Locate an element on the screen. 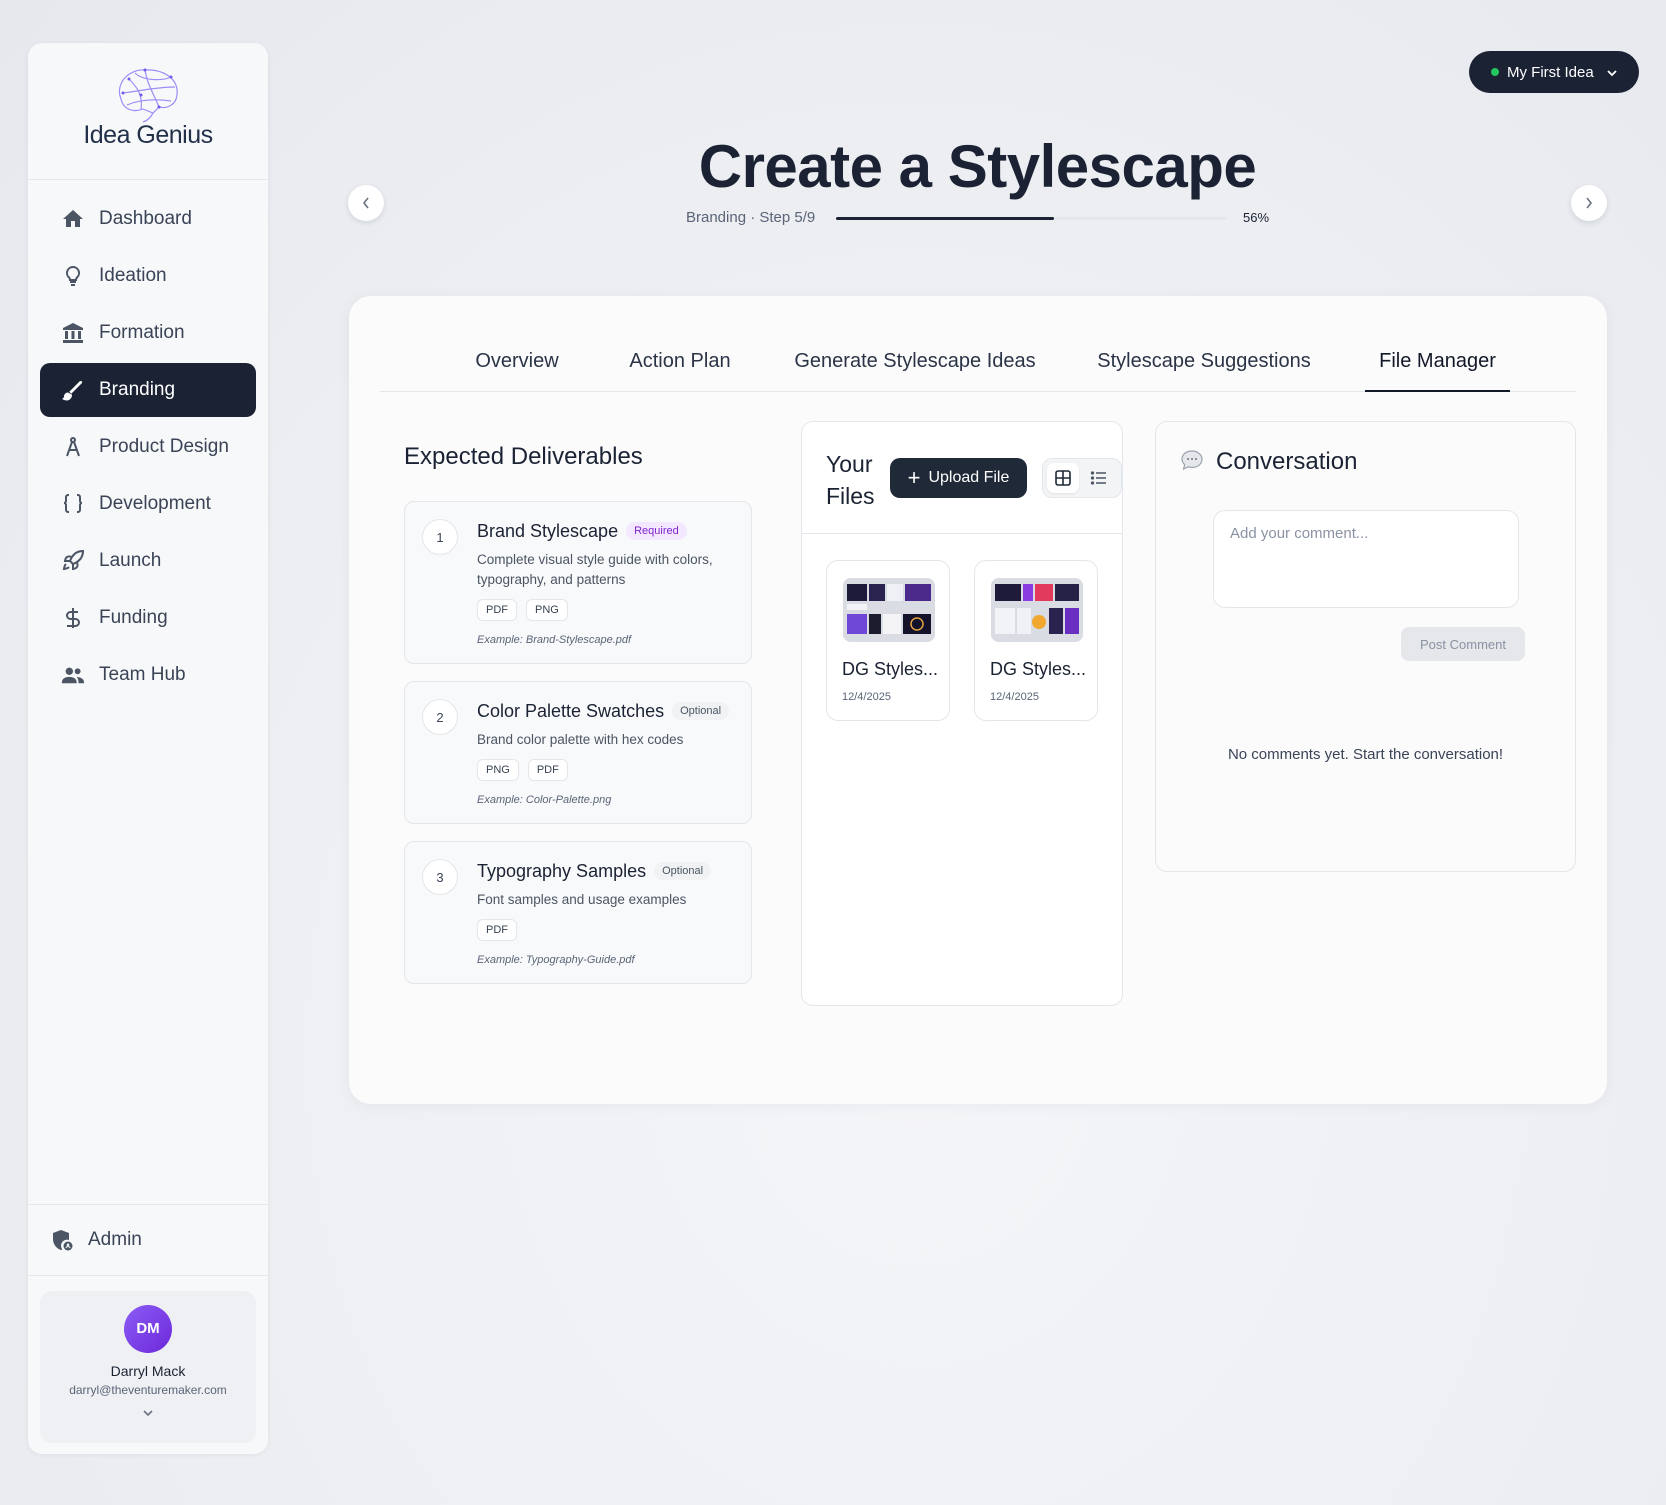  optional-badge: Optional is located at coordinates (701, 711).